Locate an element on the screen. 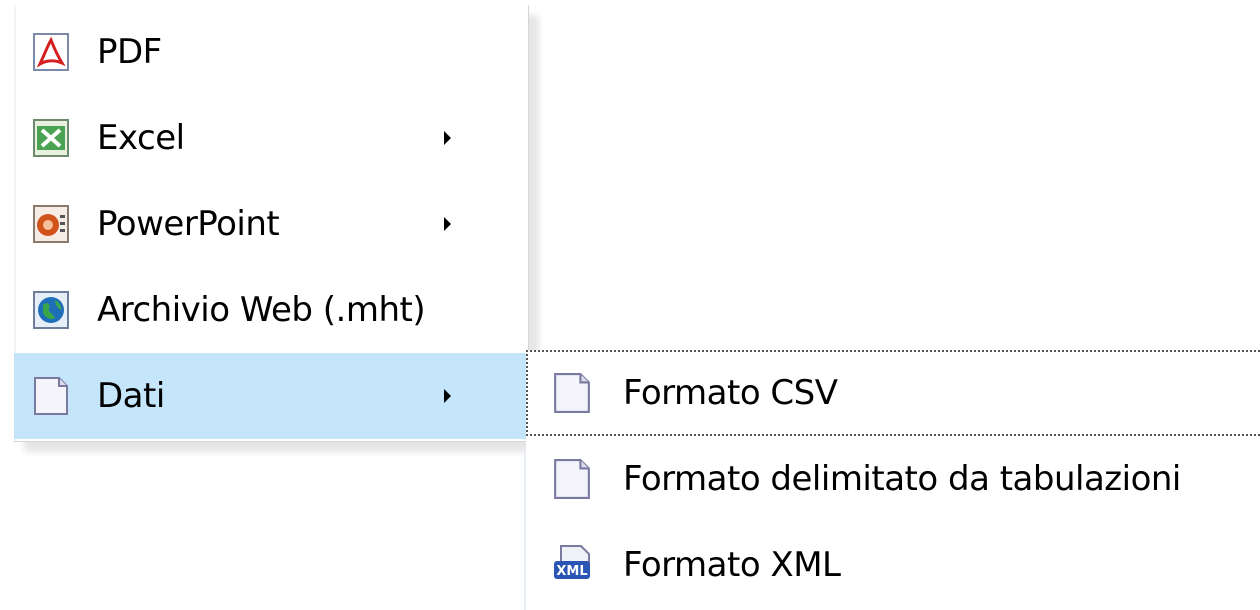 This screenshot has height=610, width=1260. web-archive-icon is located at coordinates (51, 310).